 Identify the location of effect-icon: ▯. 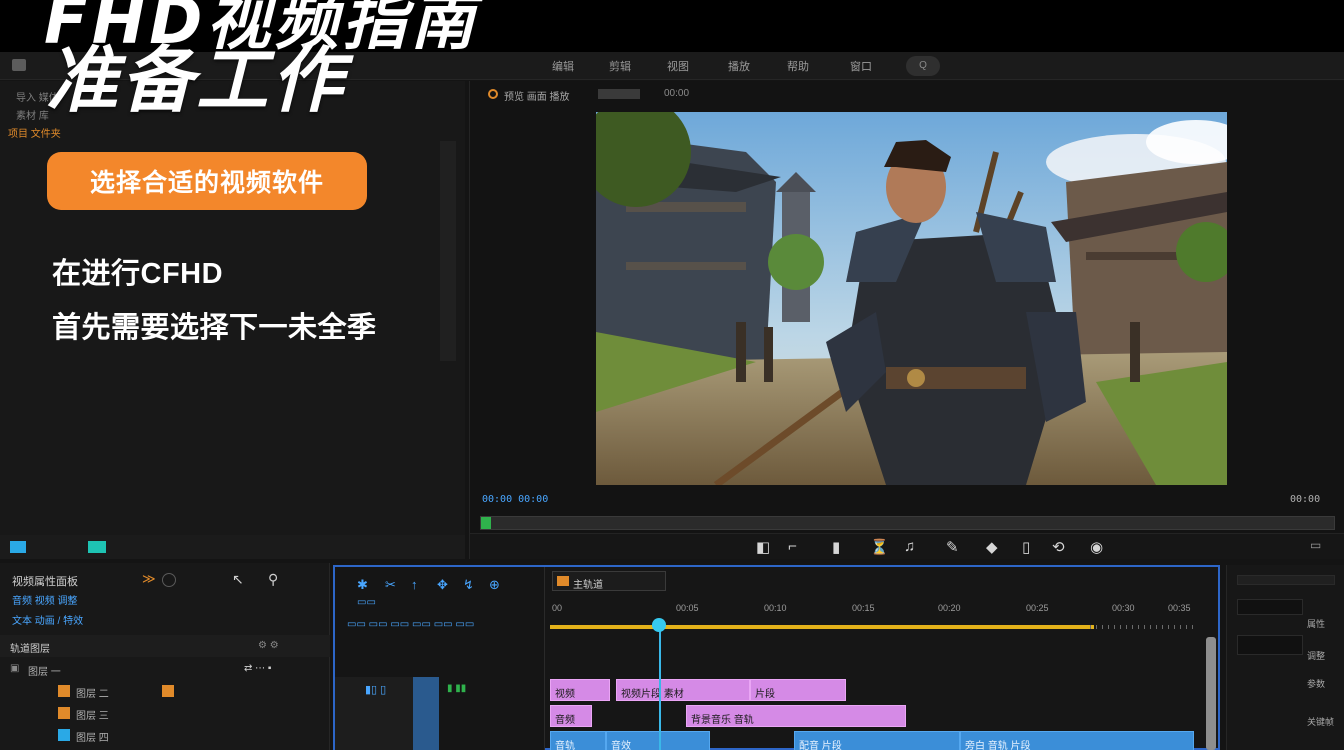
(1026, 547).